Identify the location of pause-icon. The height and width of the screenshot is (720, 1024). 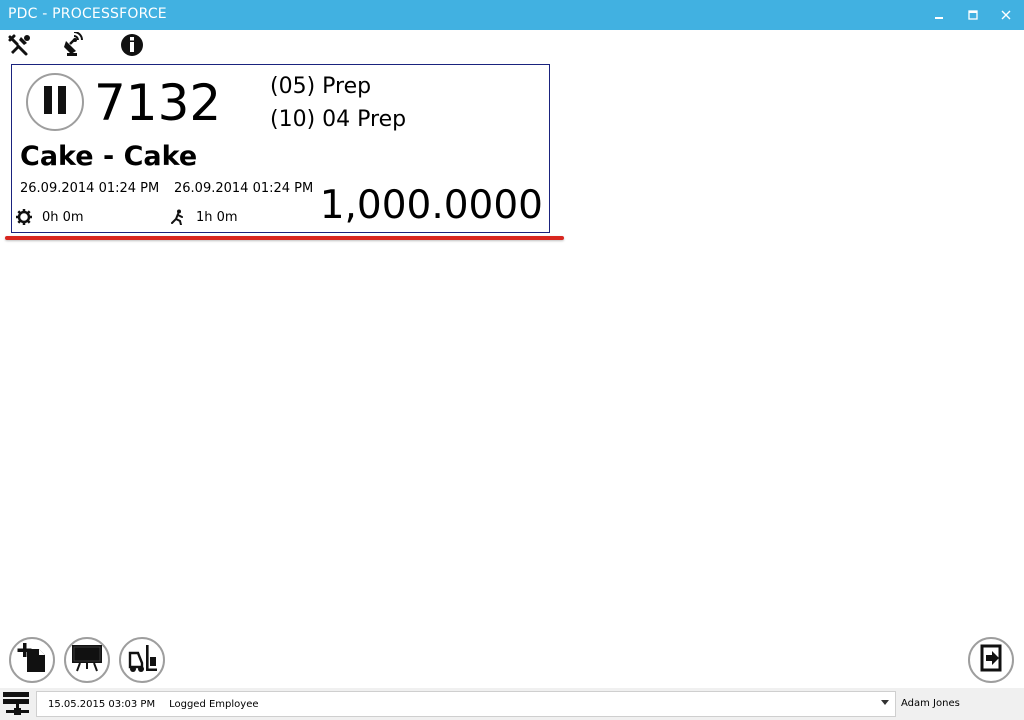
(55, 102).